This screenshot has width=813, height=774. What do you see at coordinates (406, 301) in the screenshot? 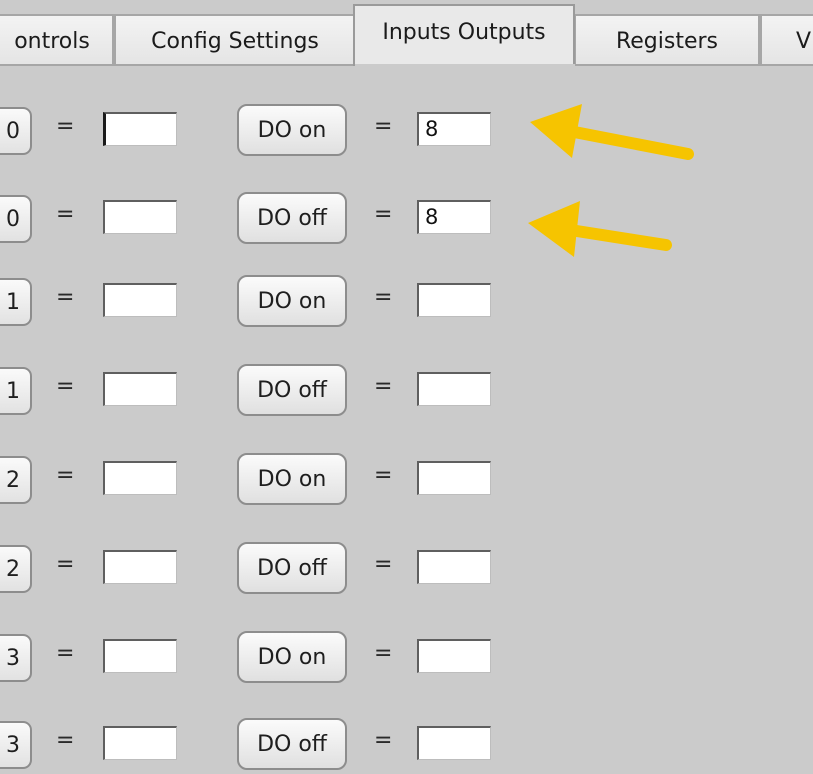
I see `io-row: 1 = DO on =` at bounding box center [406, 301].